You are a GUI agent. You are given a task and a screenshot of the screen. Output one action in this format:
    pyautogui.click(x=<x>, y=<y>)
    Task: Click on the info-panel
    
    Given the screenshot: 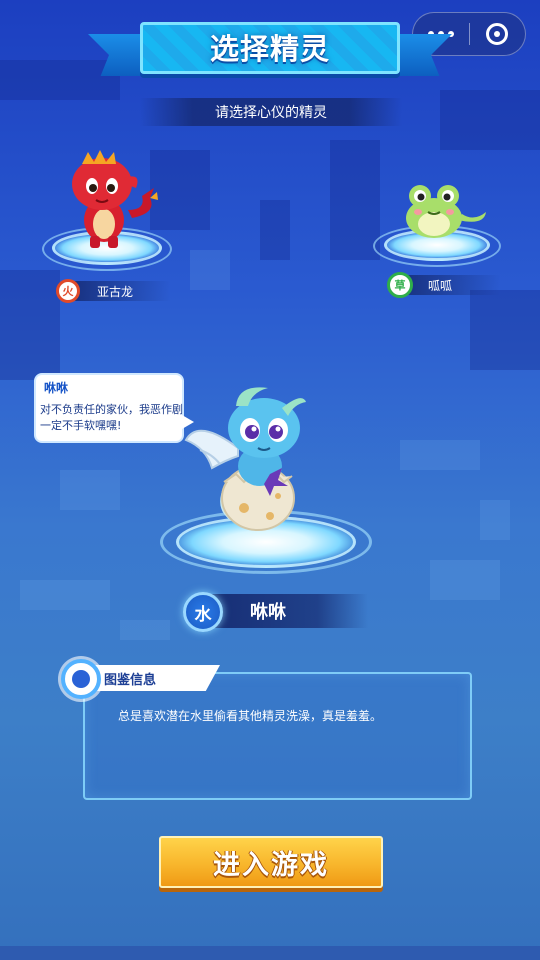 What is the action you would take?
    pyautogui.click(x=277, y=736)
    